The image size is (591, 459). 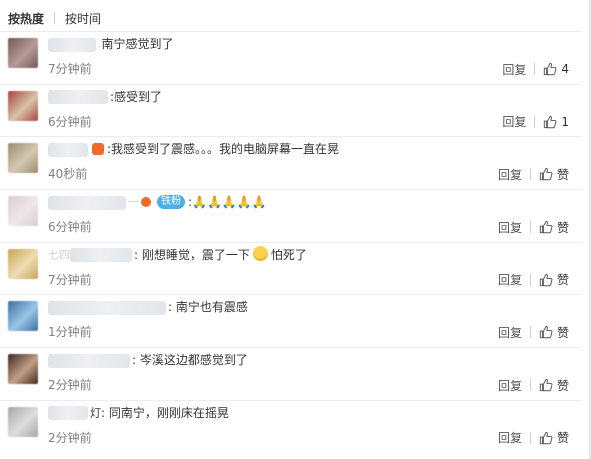 I want to click on sort-divider, so click(x=55, y=18).